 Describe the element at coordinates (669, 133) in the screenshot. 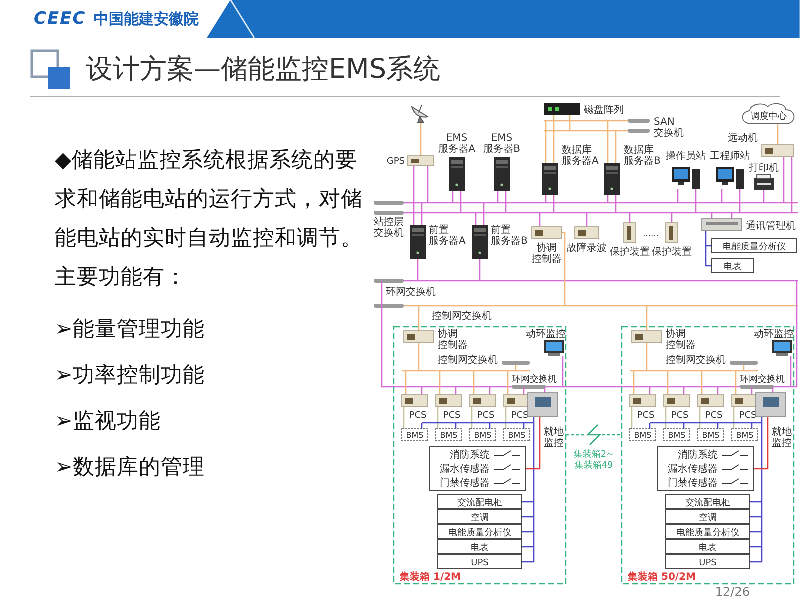

I see `device-label: 交换机` at that location.